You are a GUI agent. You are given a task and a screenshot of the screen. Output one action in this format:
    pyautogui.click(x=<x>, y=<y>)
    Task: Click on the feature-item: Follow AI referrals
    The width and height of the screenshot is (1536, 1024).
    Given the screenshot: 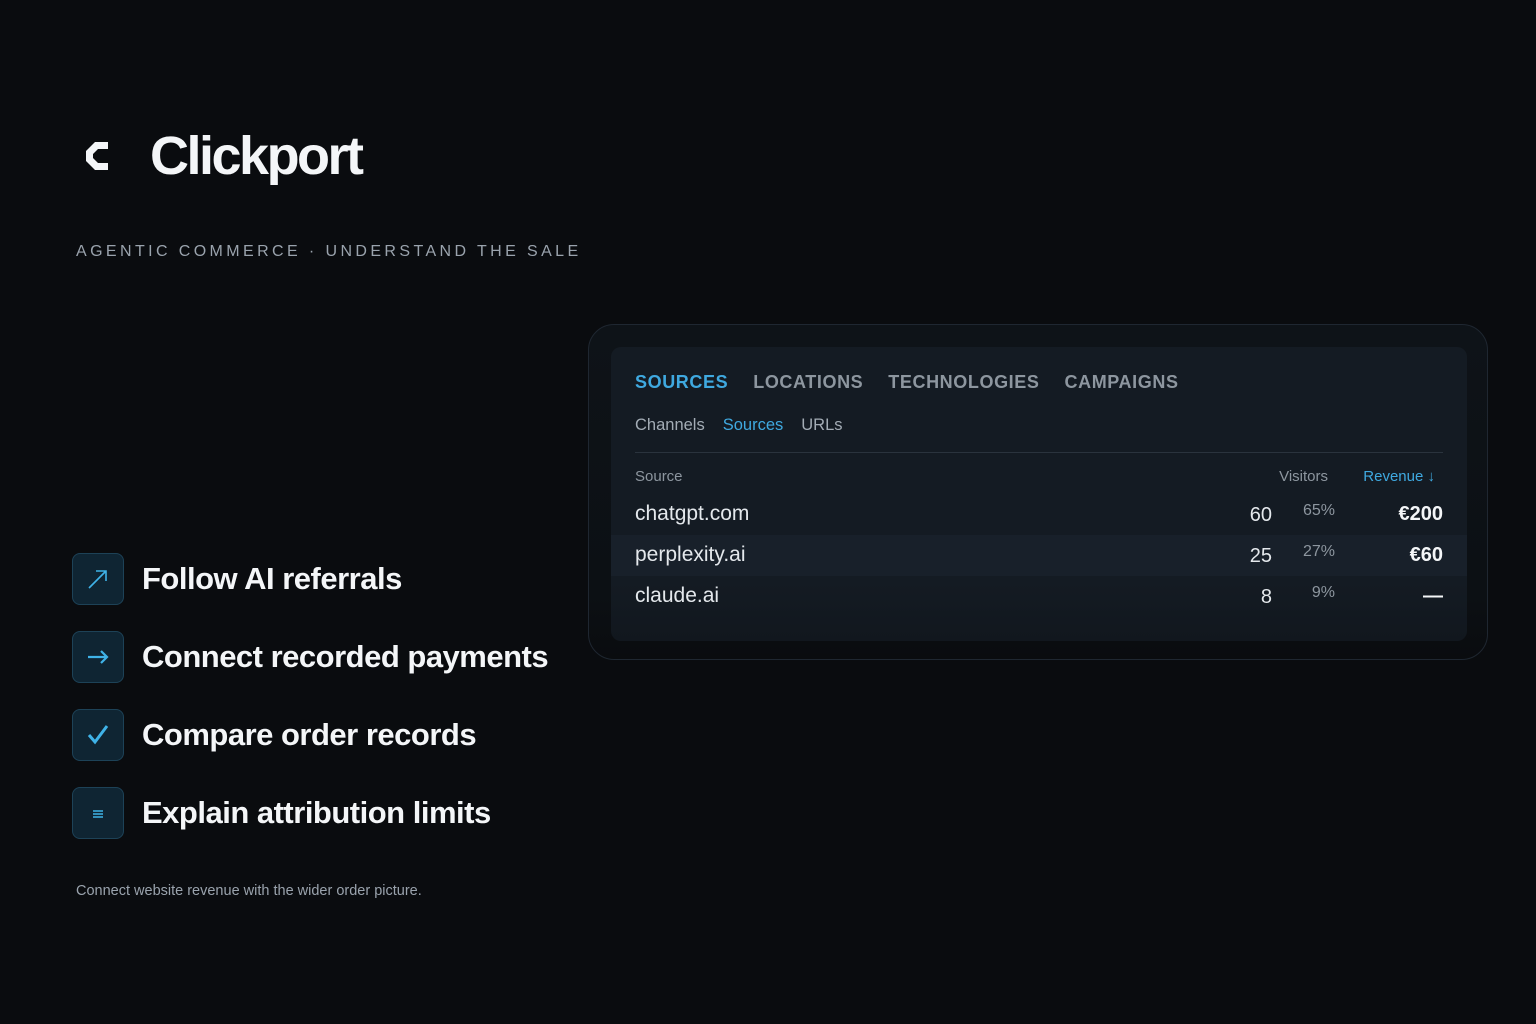 What is the action you would take?
    pyautogui.click(x=310, y=579)
    